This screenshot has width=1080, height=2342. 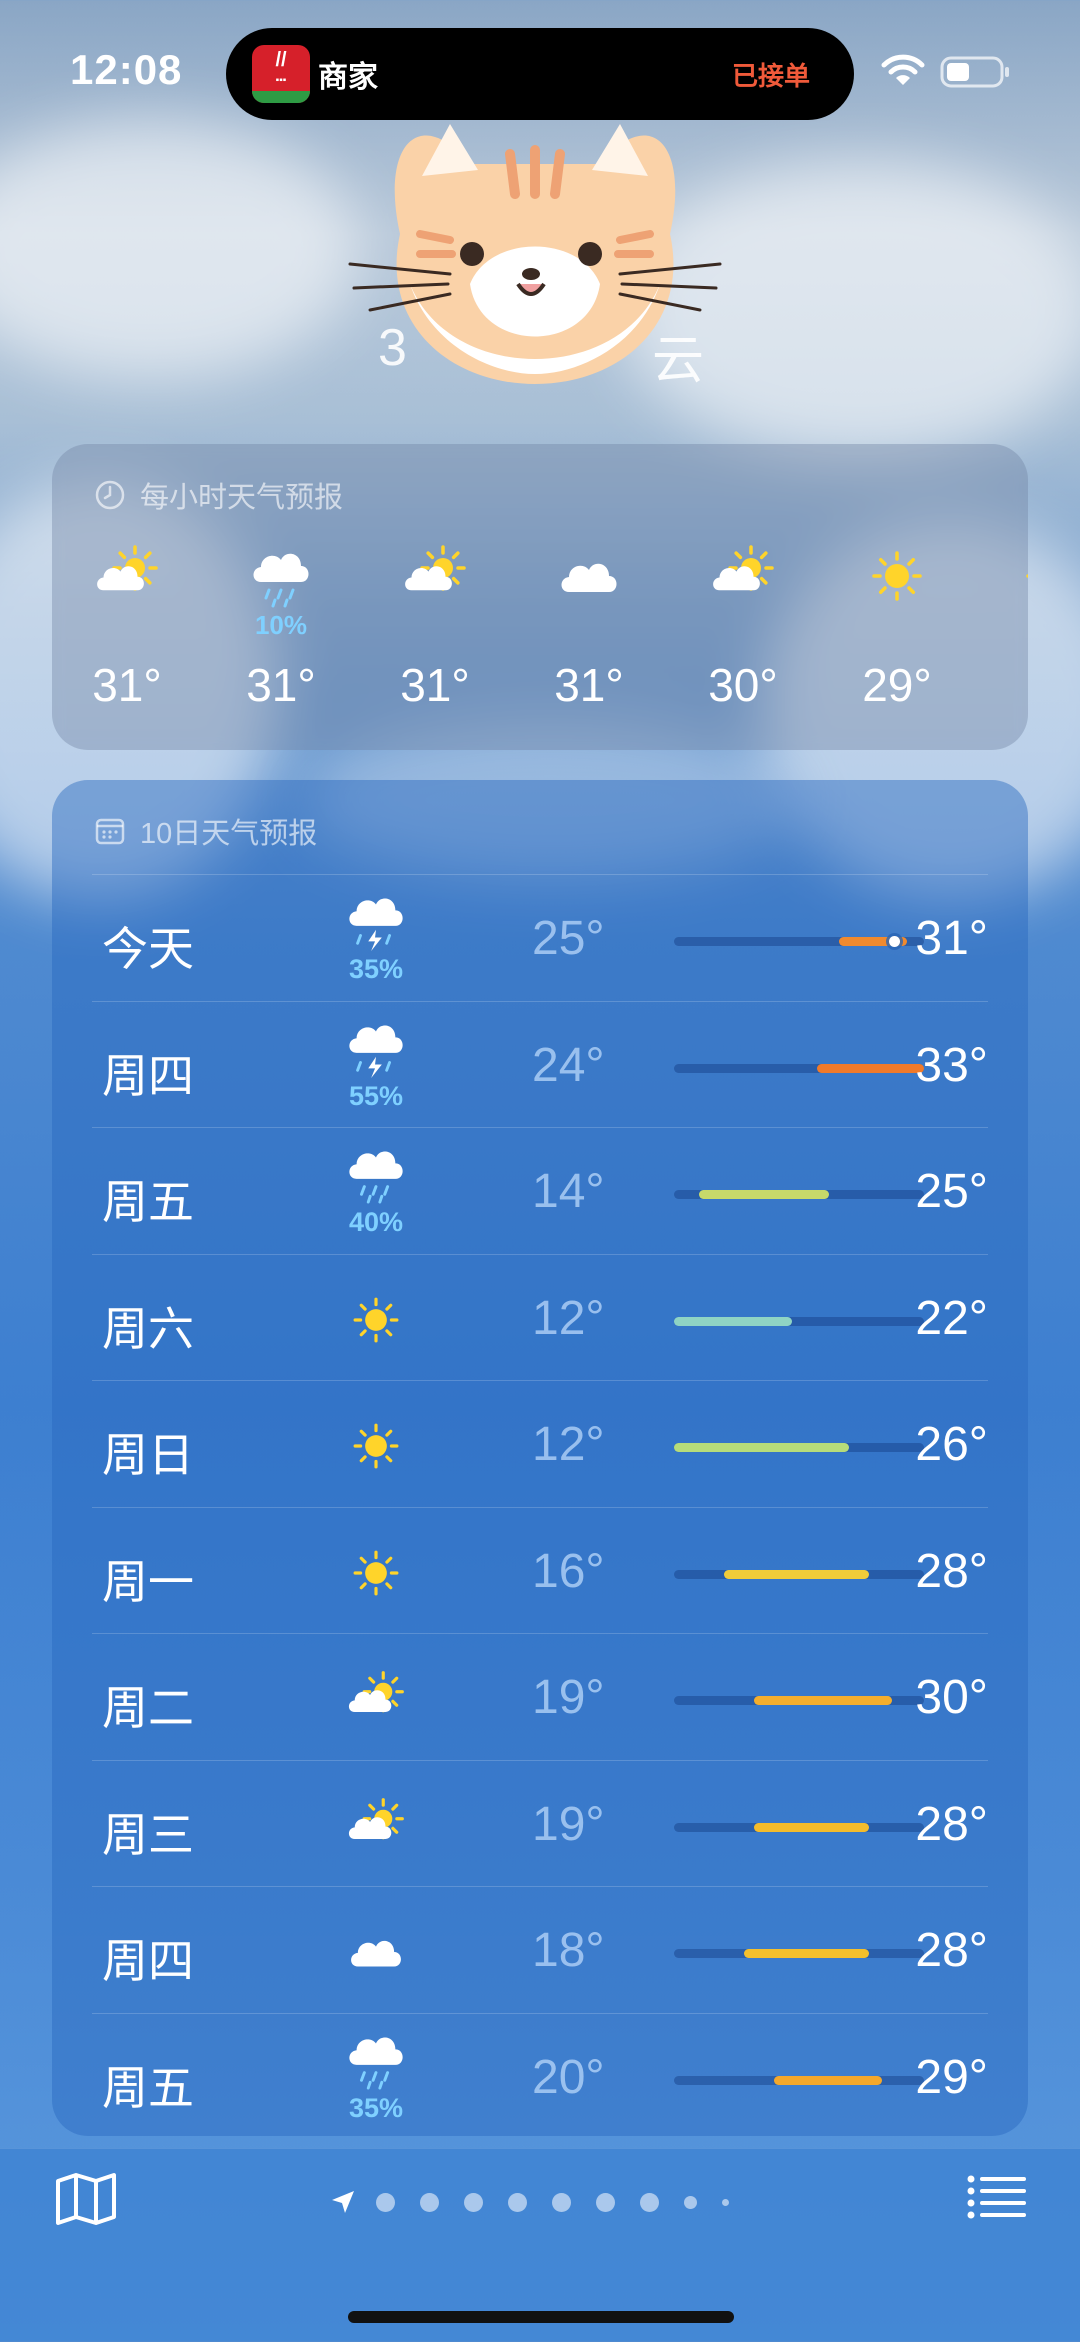 I want to click on cloud-icon, so click(x=589, y=577).